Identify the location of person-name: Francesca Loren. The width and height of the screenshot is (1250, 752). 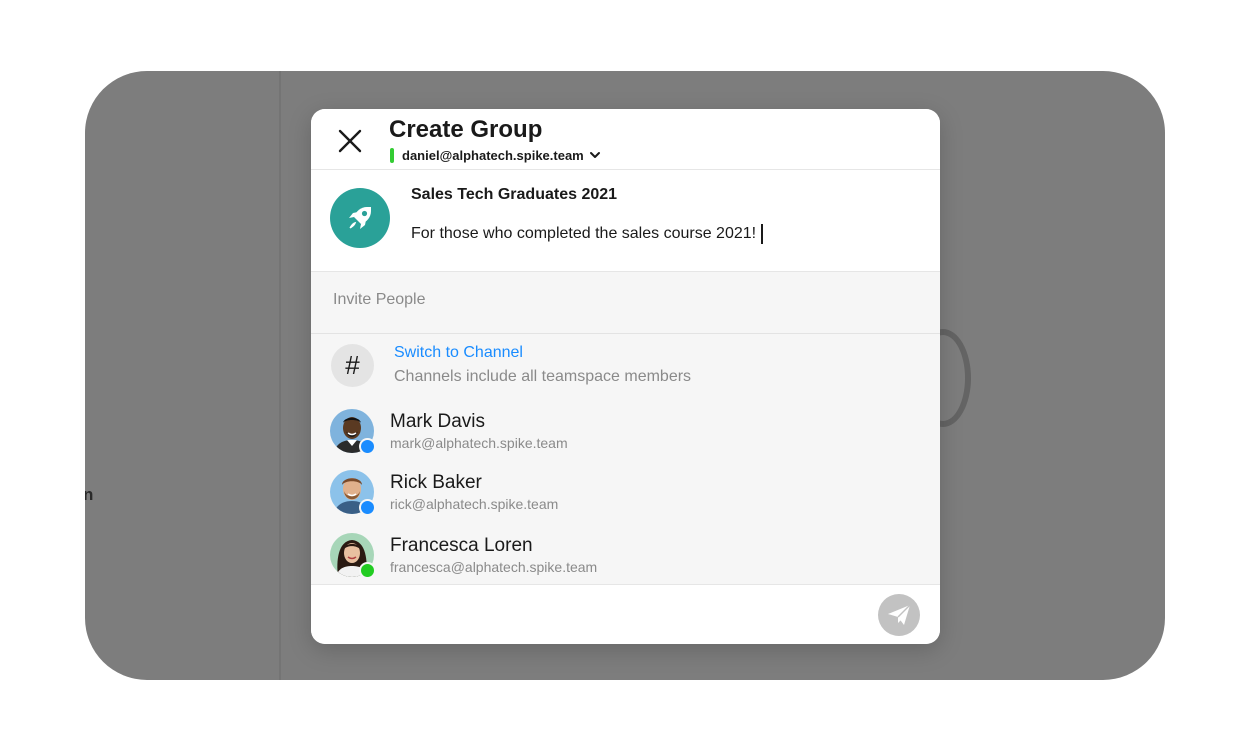
(461, 545).